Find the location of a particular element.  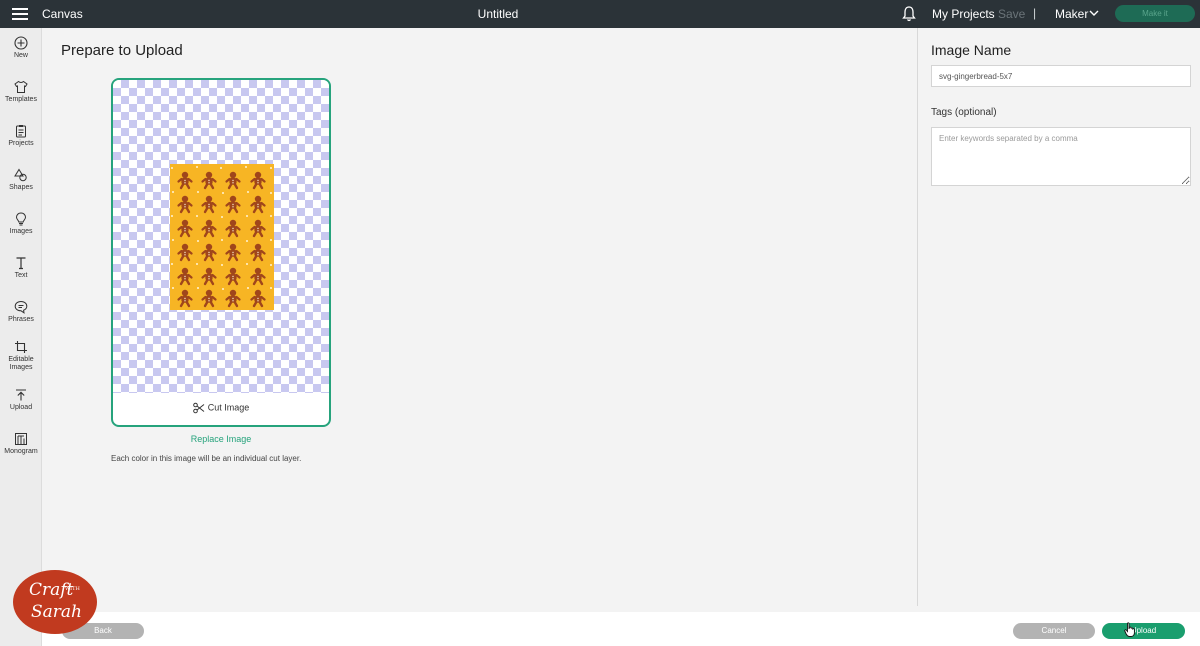

replace-image-link: Replace Image is located at coordinates (221, 439).